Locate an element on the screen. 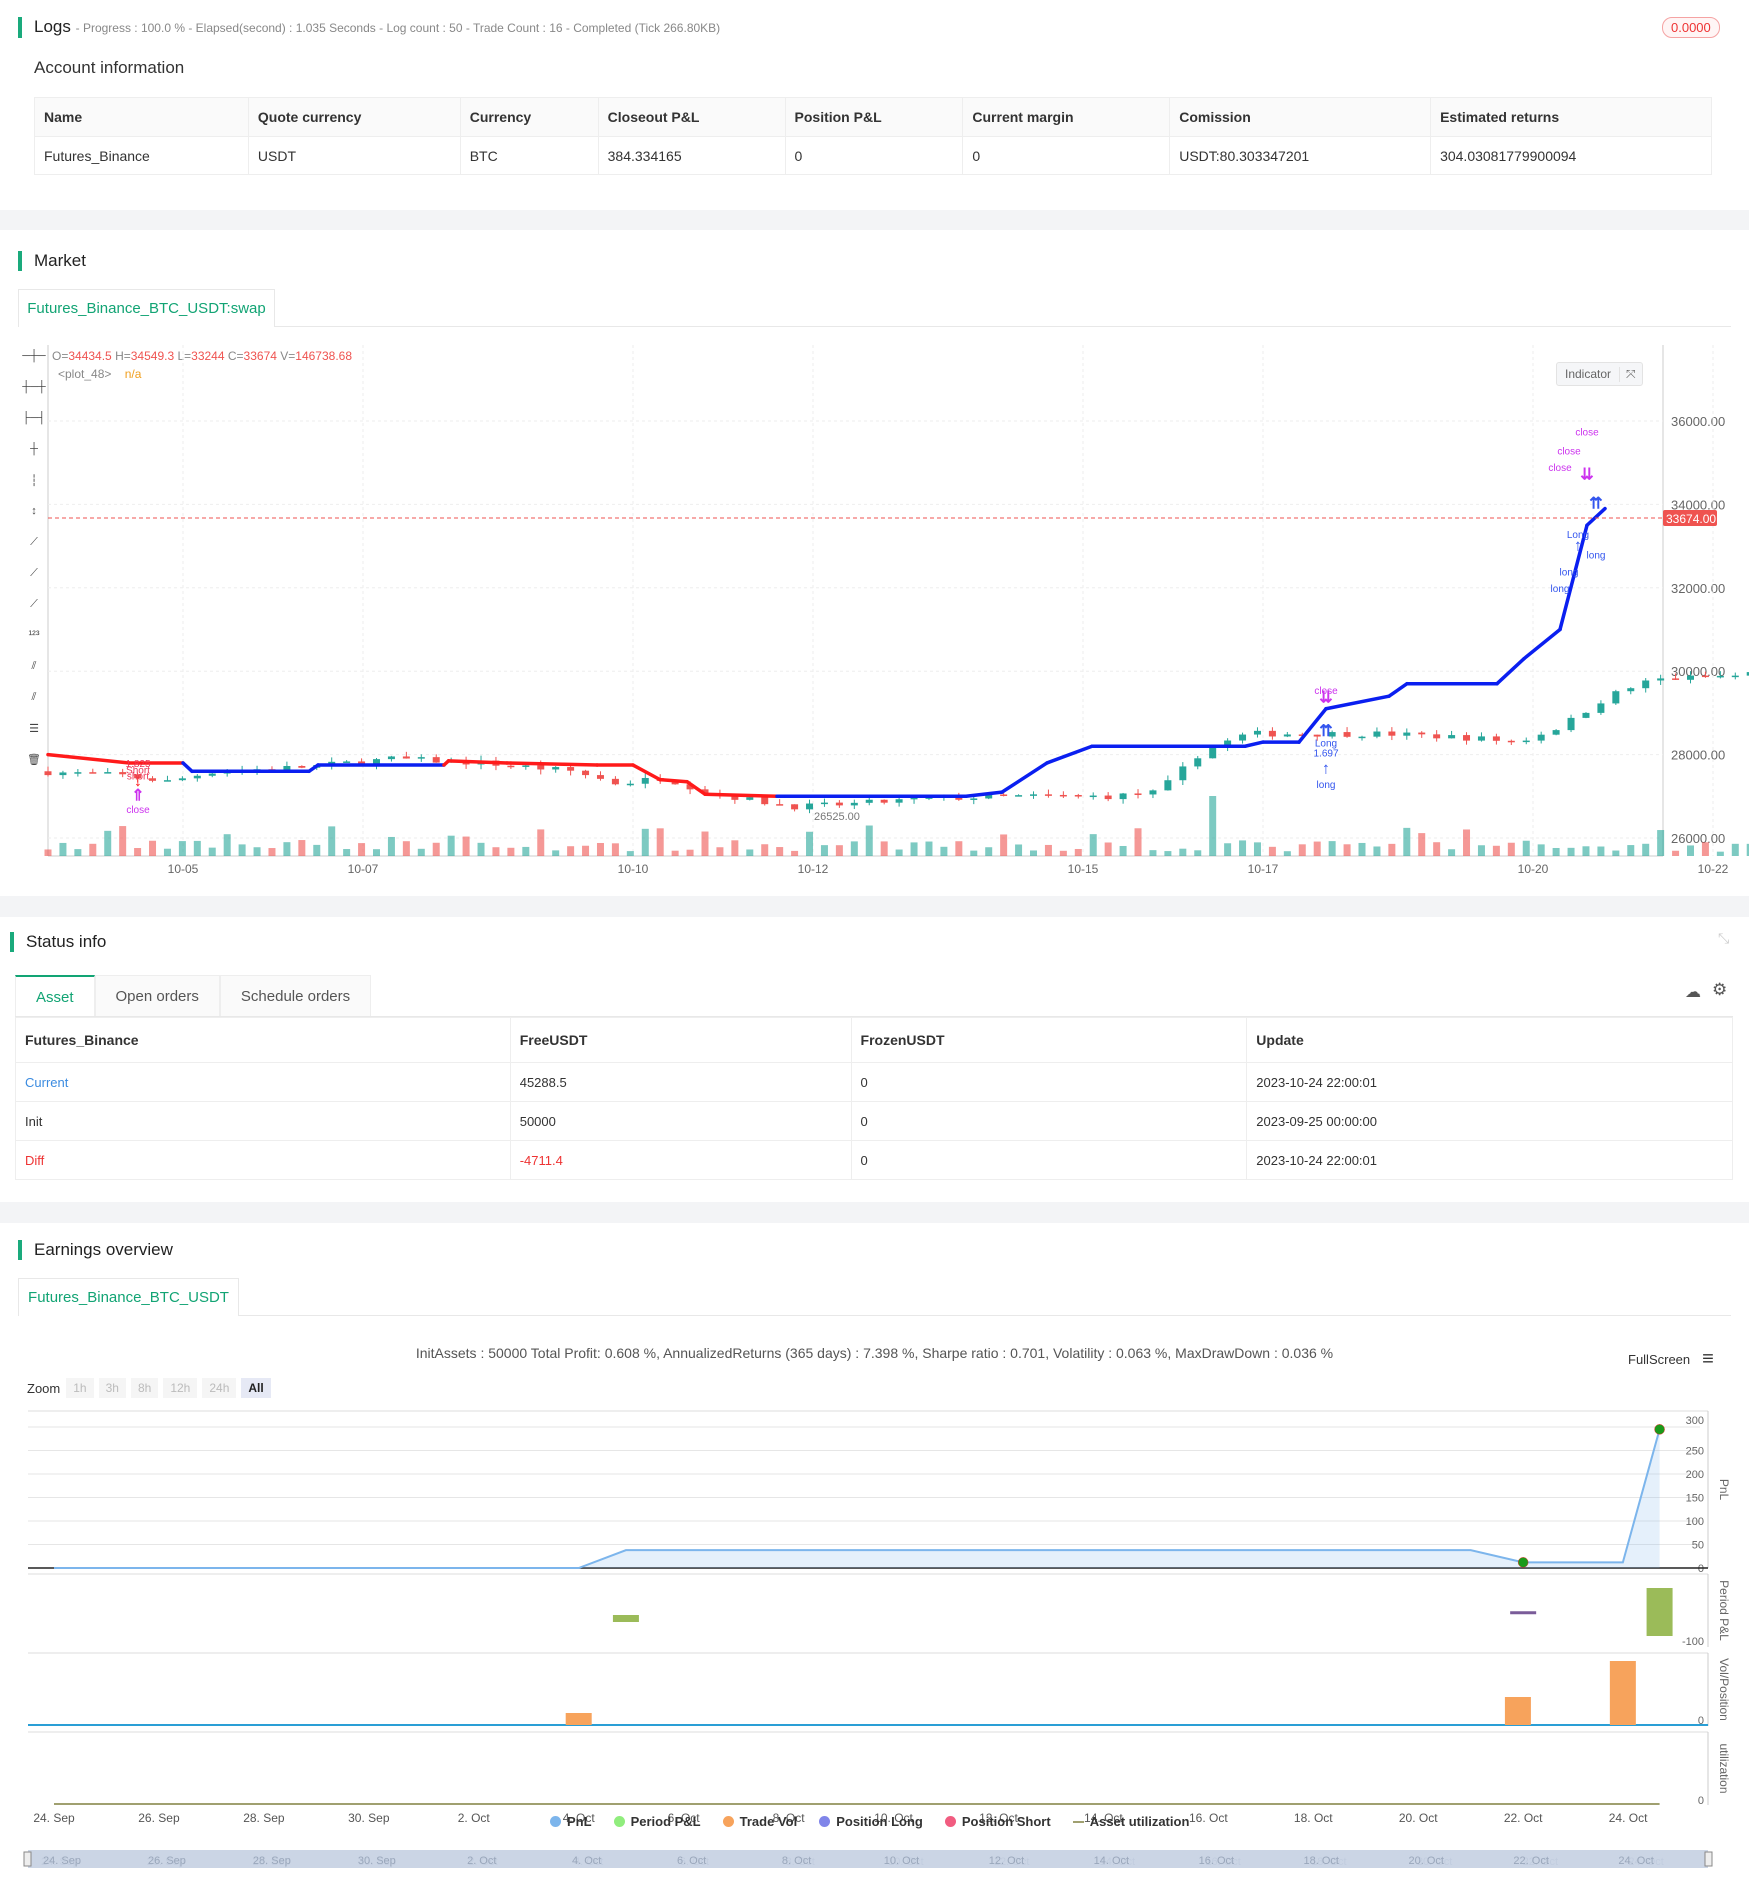 This screenshot has height=1899, width=1749. legend-item: PnL is located at coordinates (571, 1821).